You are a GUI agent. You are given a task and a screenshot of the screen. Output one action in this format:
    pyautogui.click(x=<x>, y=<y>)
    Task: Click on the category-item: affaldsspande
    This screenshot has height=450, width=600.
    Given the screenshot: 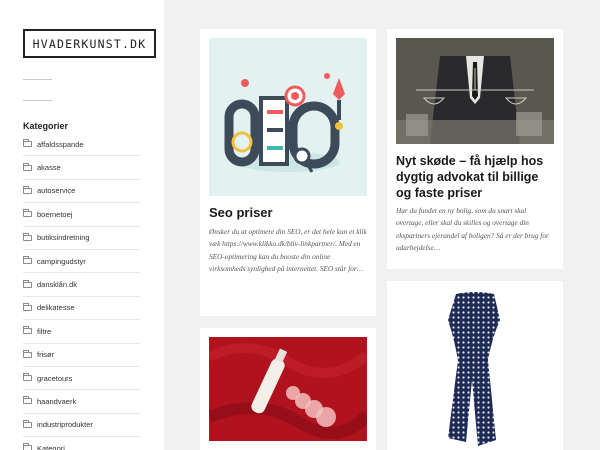 What is the action you would take?
    pyautogui.click(x=81, y=145)
    